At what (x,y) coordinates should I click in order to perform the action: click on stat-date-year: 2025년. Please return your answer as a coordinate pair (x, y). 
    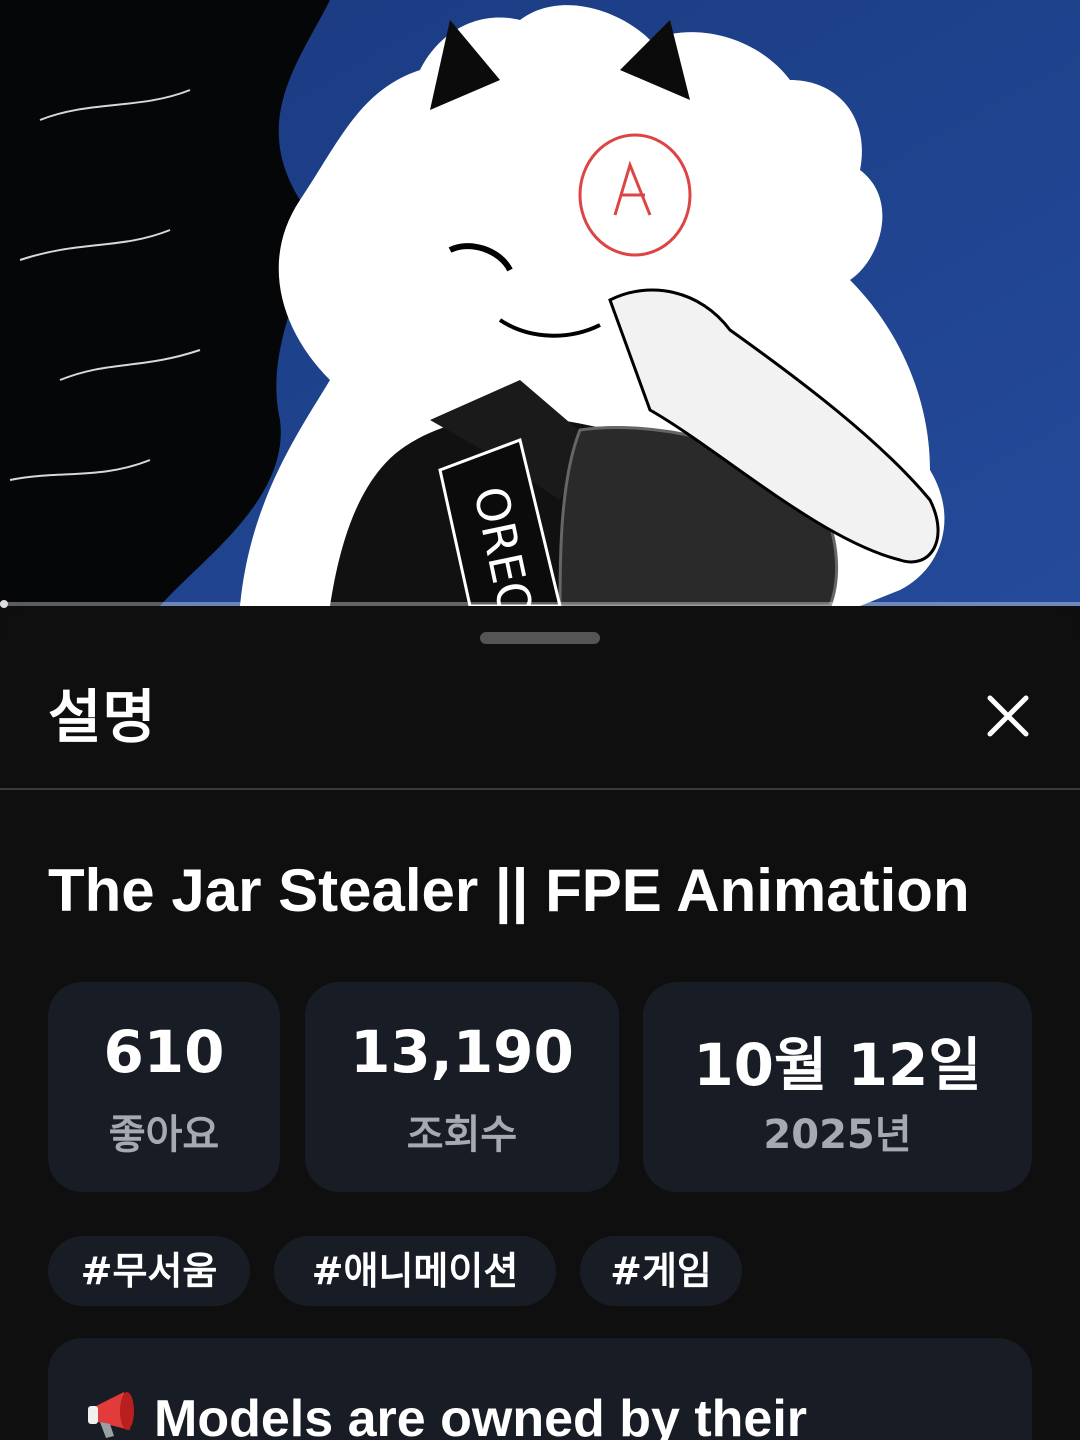
    Looking at the image, I should click on (837, 1135).